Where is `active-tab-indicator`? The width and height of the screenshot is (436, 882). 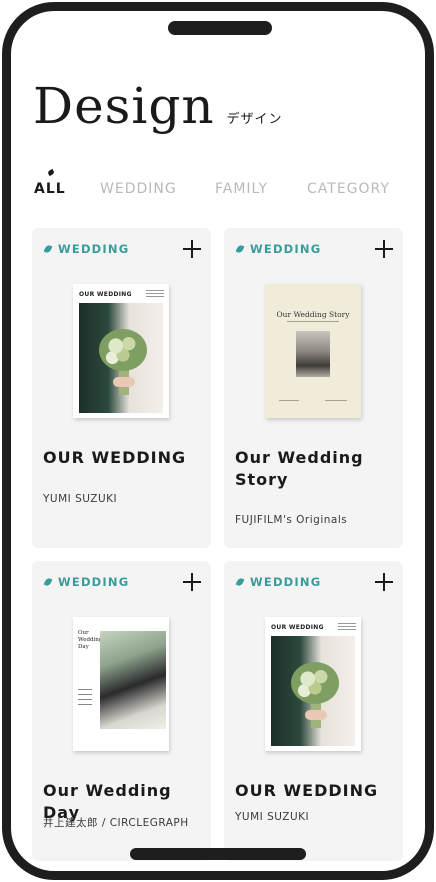 active-tab-indicator is located at coordinates (51, 172).